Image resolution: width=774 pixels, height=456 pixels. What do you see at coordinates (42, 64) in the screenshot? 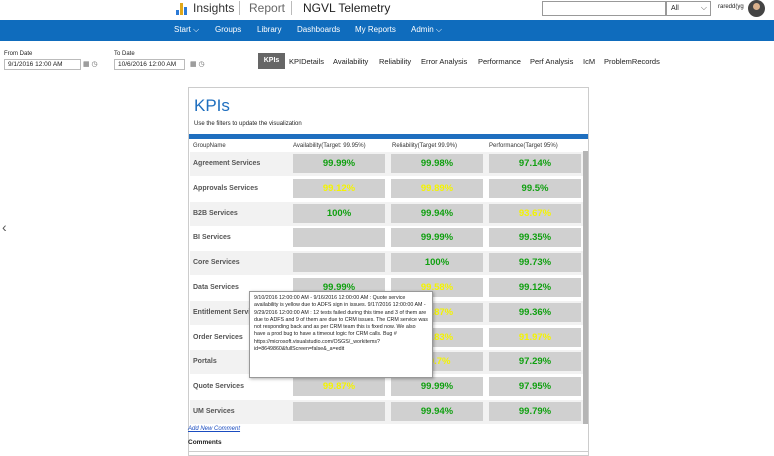
I see `from-date-input: 9/1/2016 12:00 AM` at bounding box center [42, 64].